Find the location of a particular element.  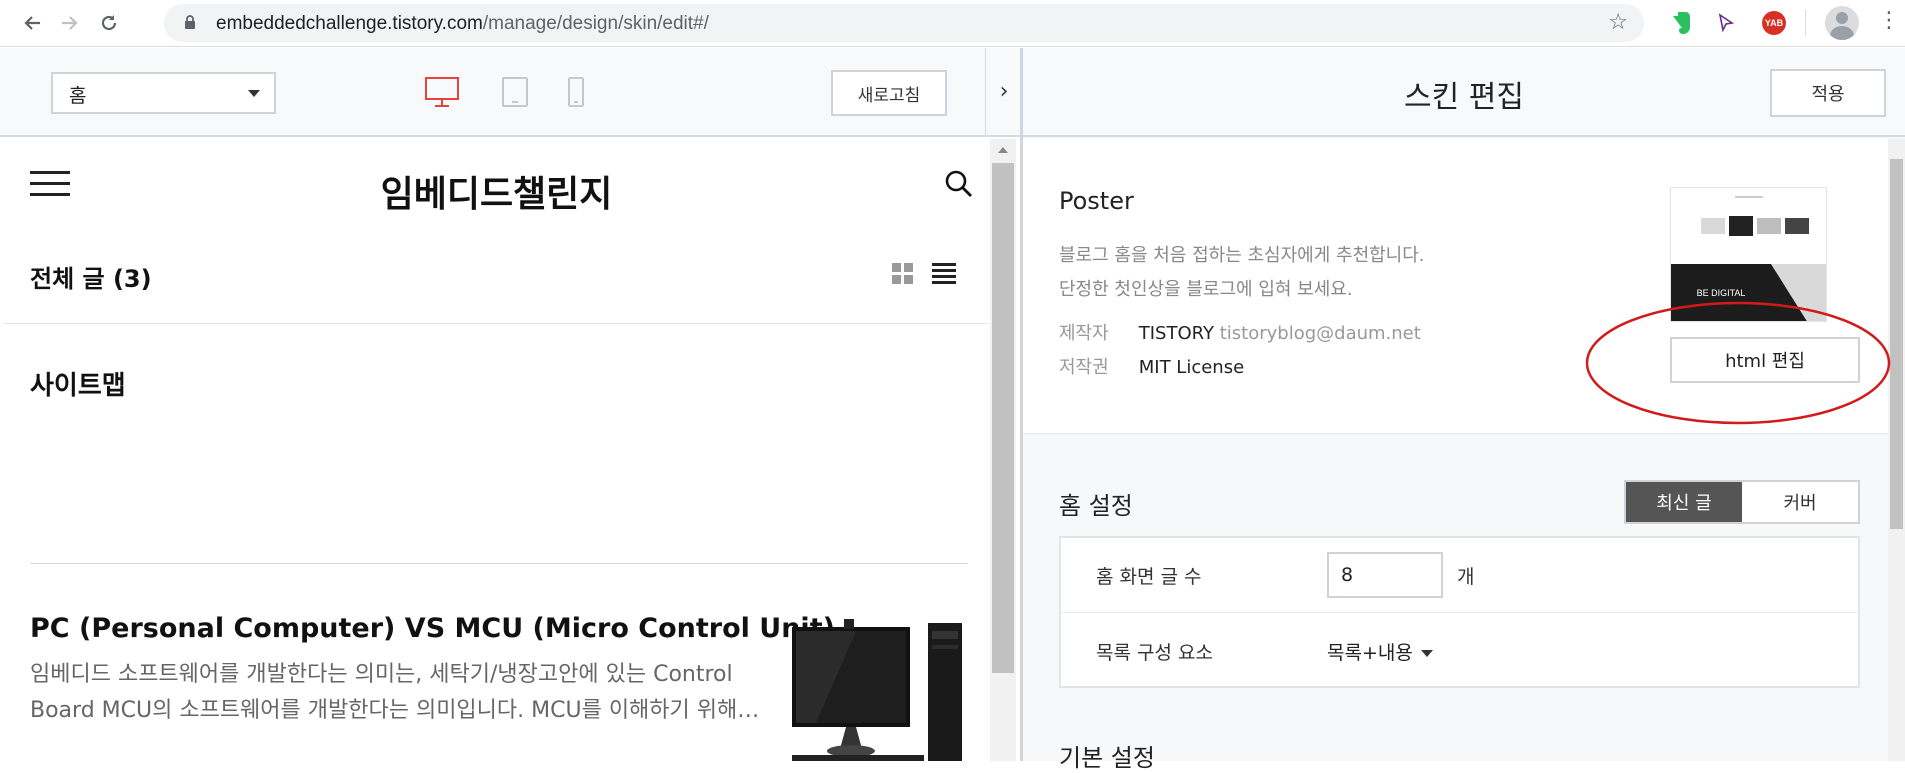

yab-extension-icon: YAB is located at coordinates (1774, 23).